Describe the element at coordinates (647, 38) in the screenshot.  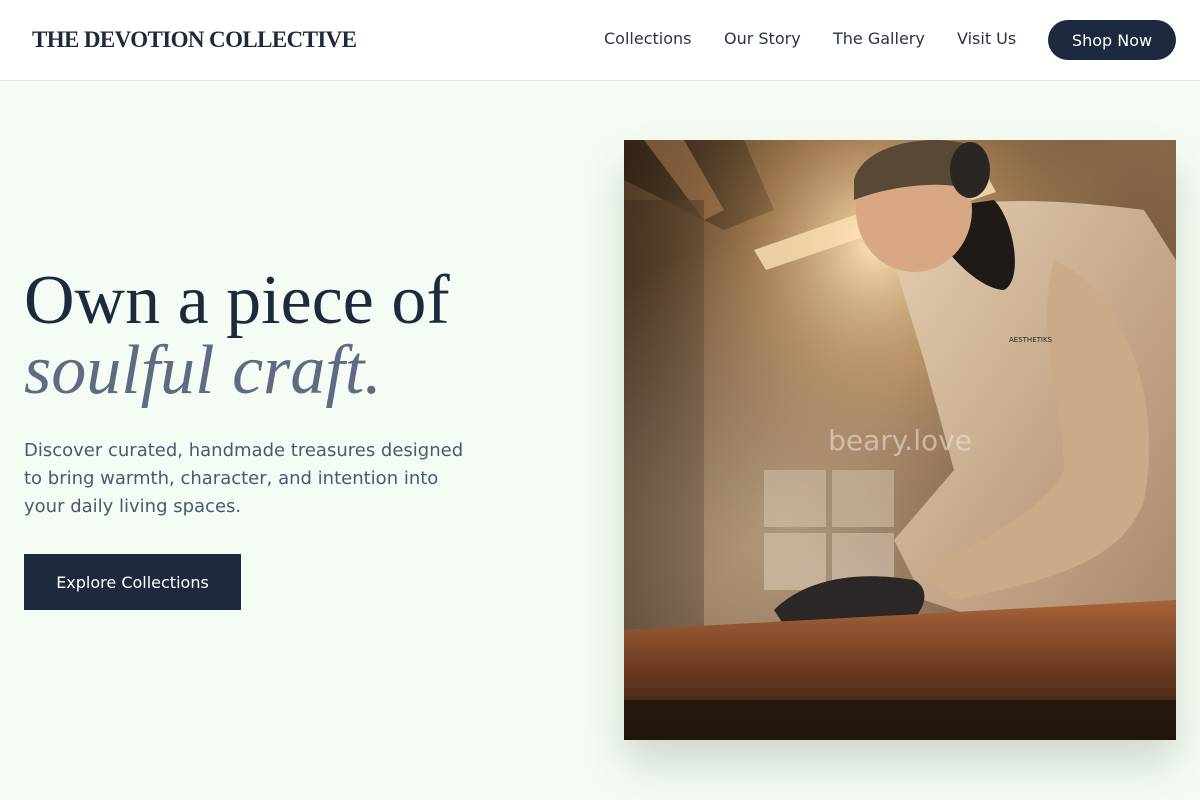
I see `nav-link-collections: Collections` at that location.